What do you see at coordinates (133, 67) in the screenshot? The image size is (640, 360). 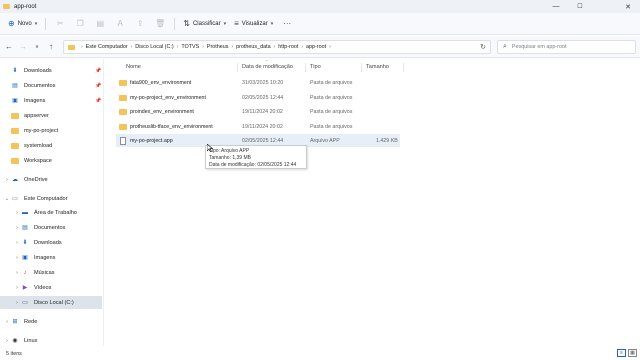 I see `column-header-name: Nome` at bounding box center [133, 67].